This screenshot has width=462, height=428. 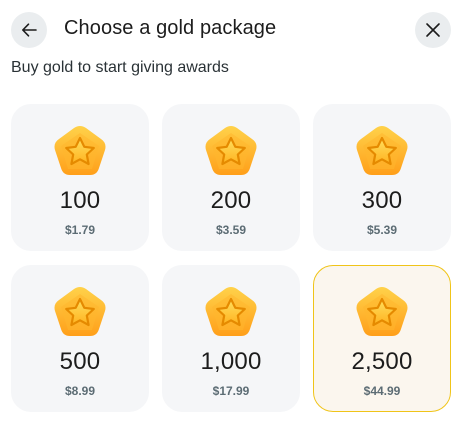 I want to click on package-card: 200 $3.59, so click(x=231, y=177).